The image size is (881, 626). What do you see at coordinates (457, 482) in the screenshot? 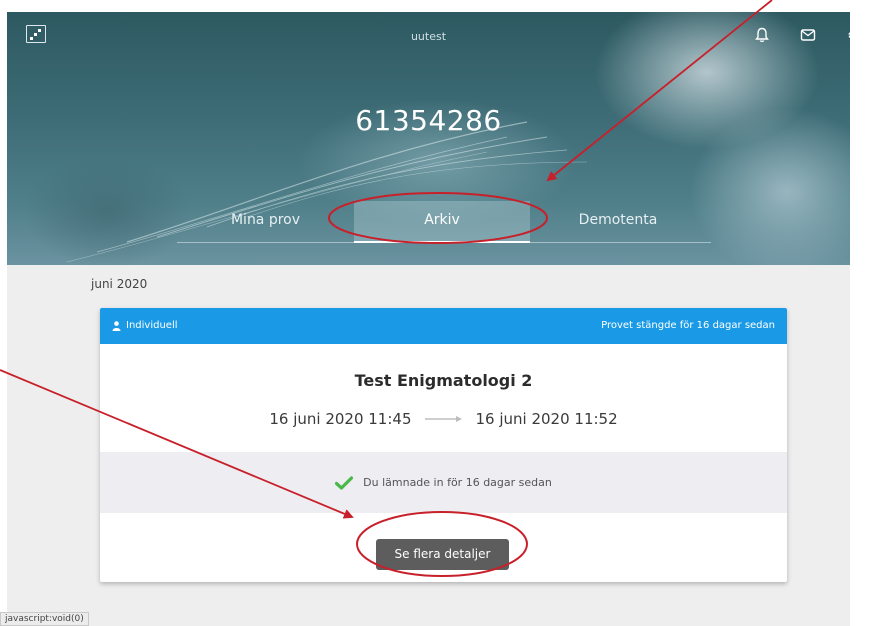
I see `submission-text: Du lämnade in för 16 dagar sedan` at bounding box center [457, 482].